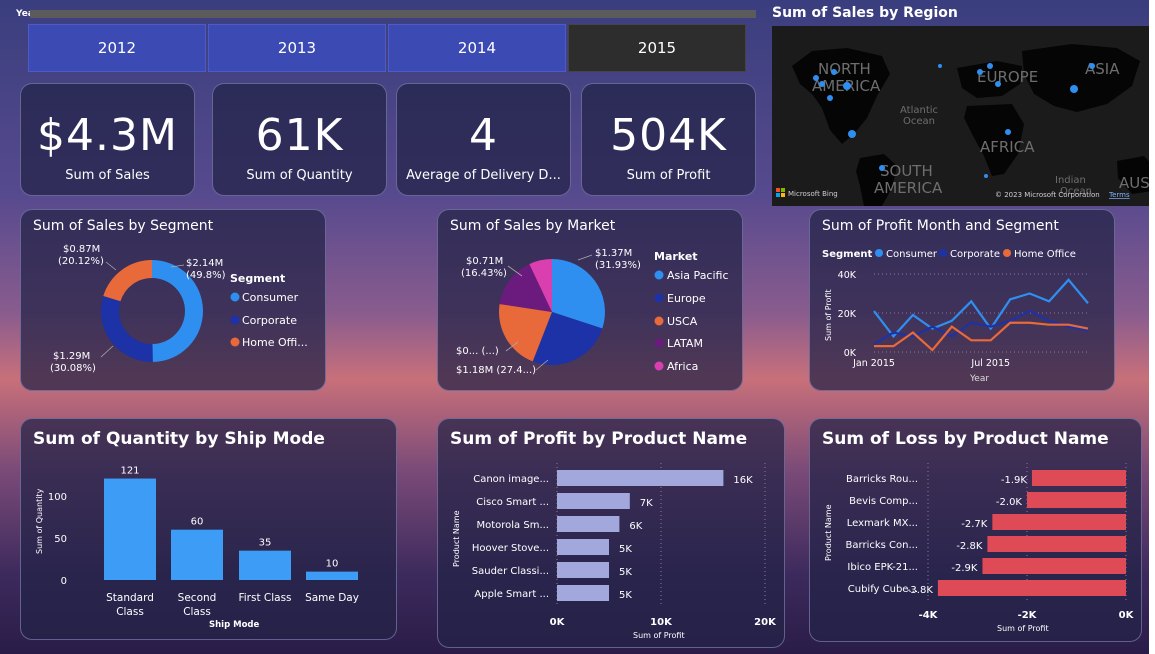 Image resolution: width=1155 pixels, height=654 pixels. Describe the element at coordinates (981, 308) in the screenshot. I see `profit-month-line-consumer` at that location.